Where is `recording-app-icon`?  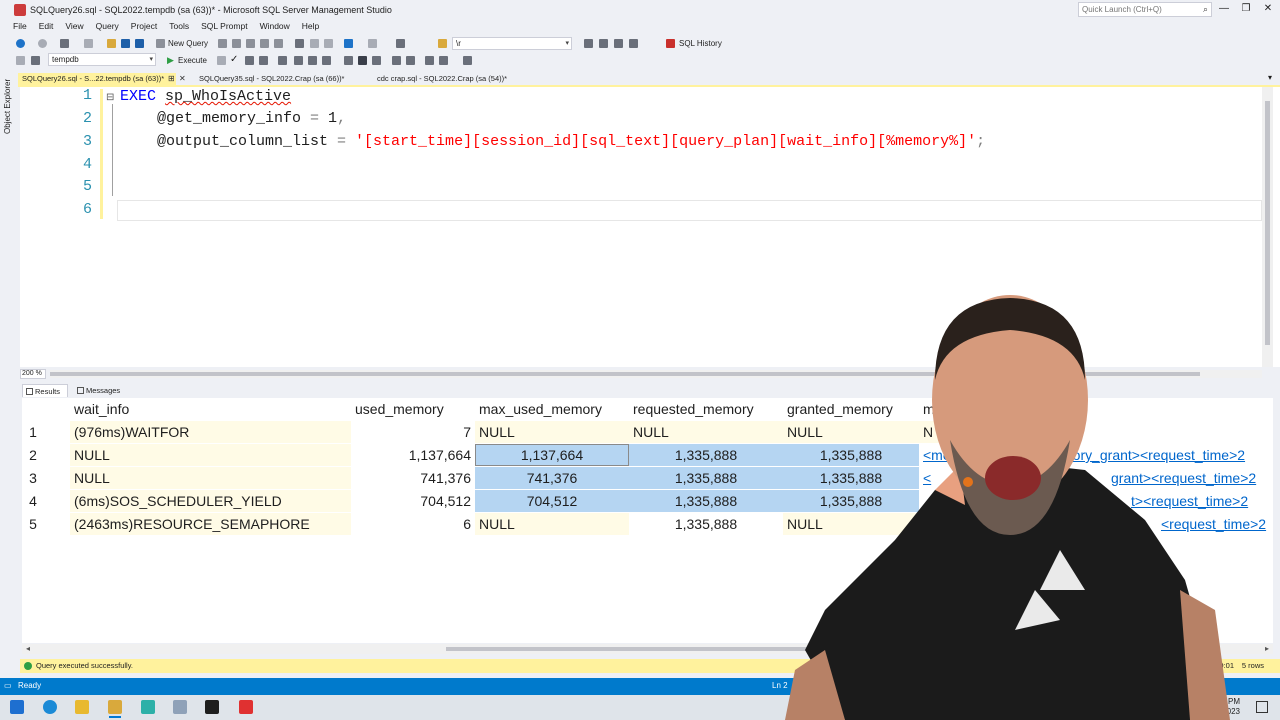
recording-app-icon is located at coordinates (246, 707).